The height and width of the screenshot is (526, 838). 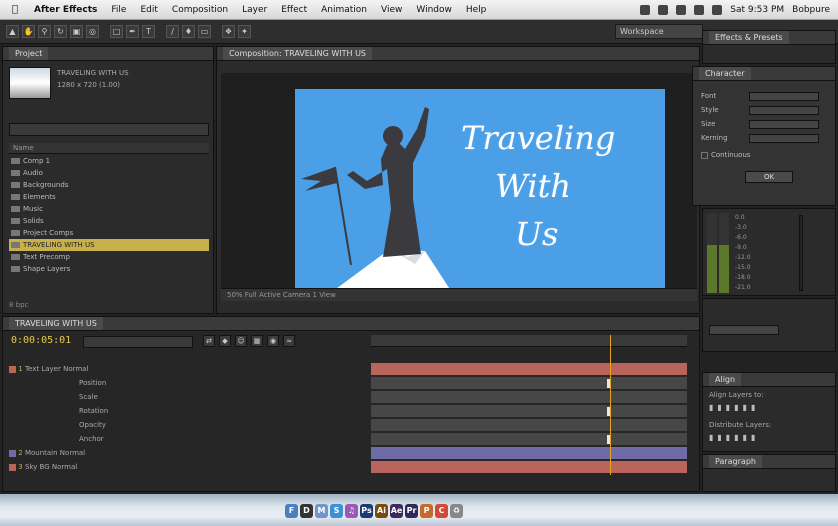 What do you see at coordinates (273, 341) in the screenshot?
I see `motion-blur-icon: ◉` at bounding box center [273, 341].